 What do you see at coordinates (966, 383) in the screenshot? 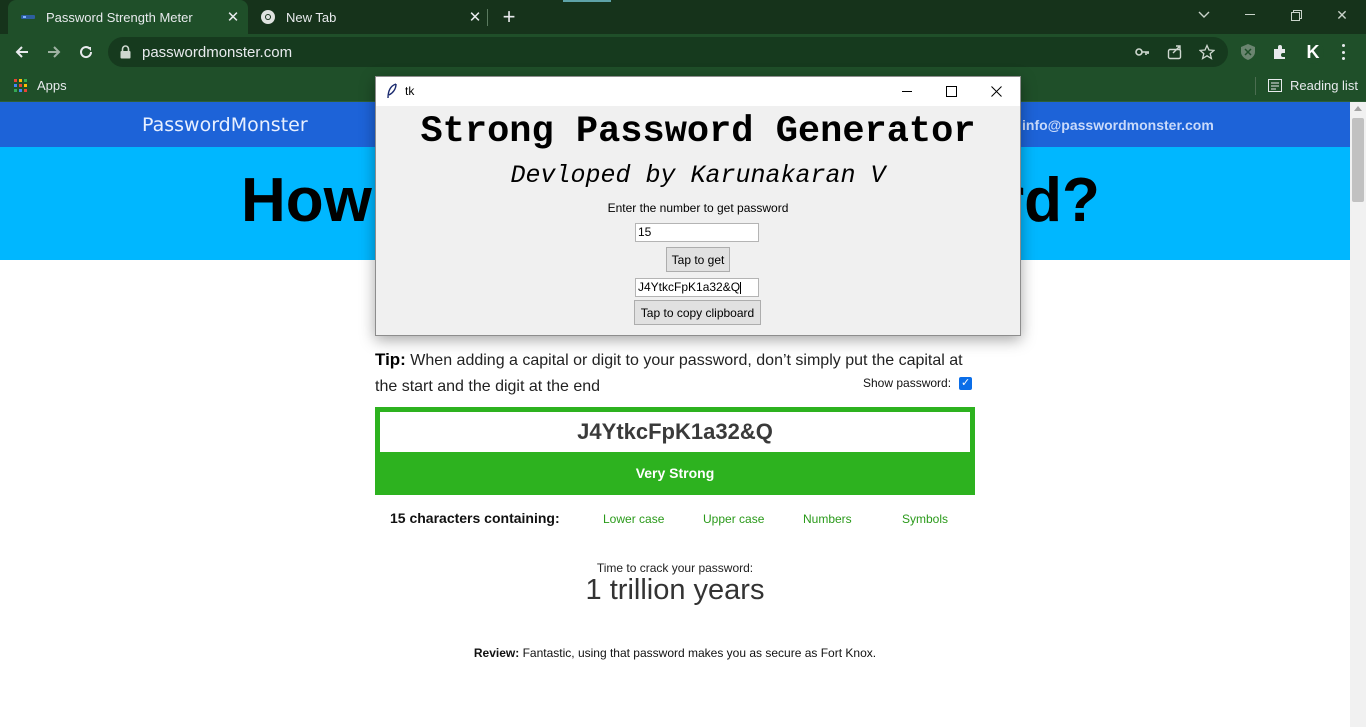
I see `show-password-checkbox: ✓` at bounding box center [966, 383].